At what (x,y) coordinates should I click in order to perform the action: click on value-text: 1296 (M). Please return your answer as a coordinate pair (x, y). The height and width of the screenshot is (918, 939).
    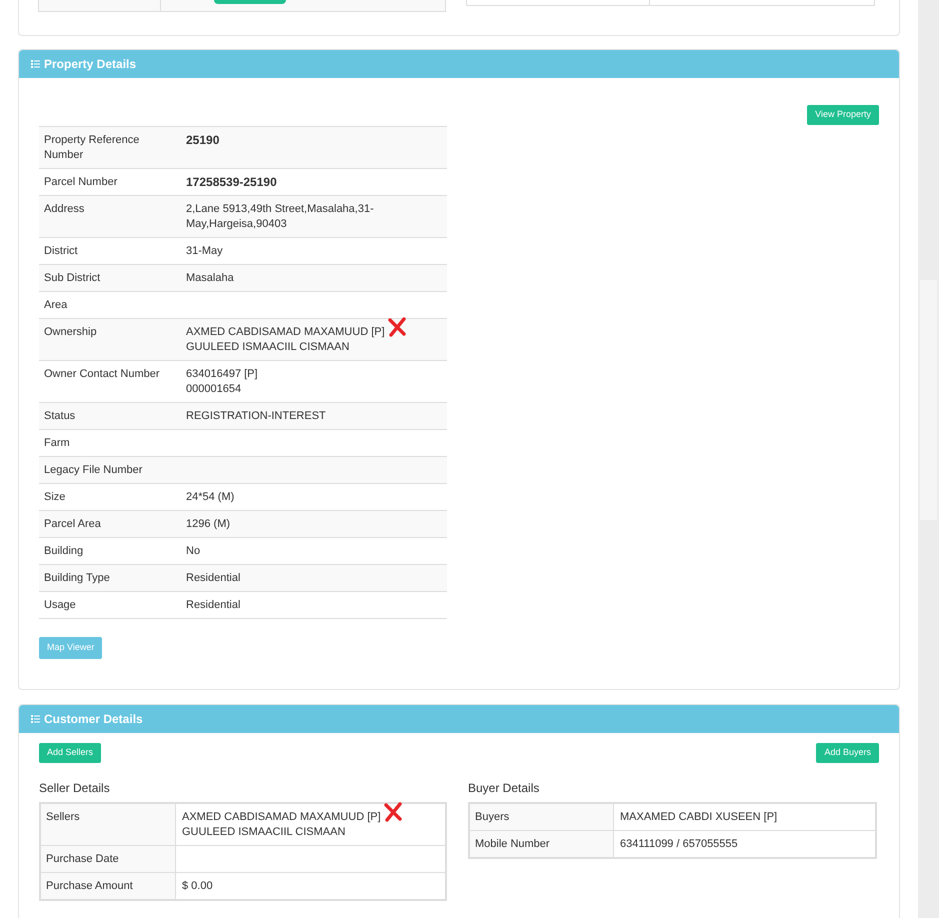
    Looking at the image, I should click on (208, 524).